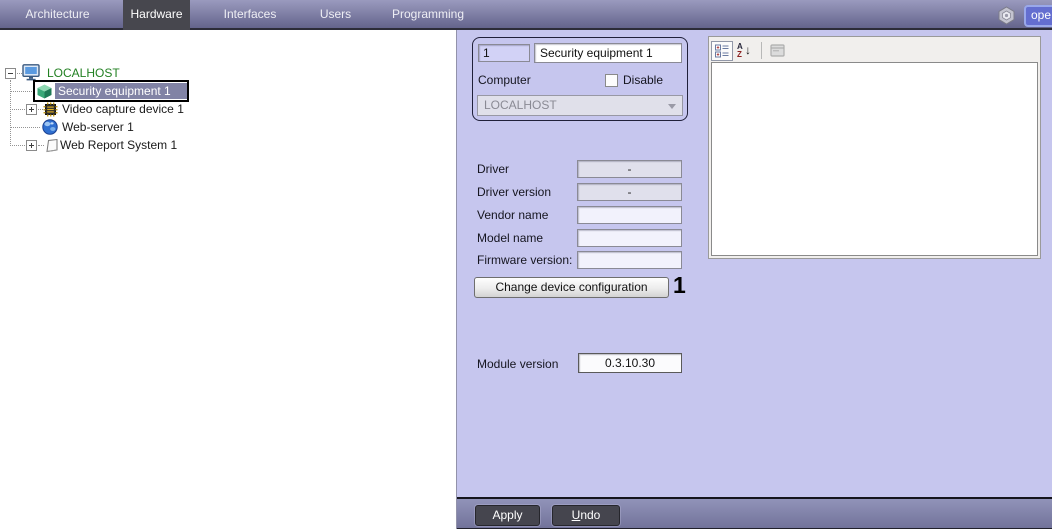 Image resolution: width=1052 pixels, height=529 pixels. I want to click on field-label-firmware-version: Firmware version:, so click(525, 260).